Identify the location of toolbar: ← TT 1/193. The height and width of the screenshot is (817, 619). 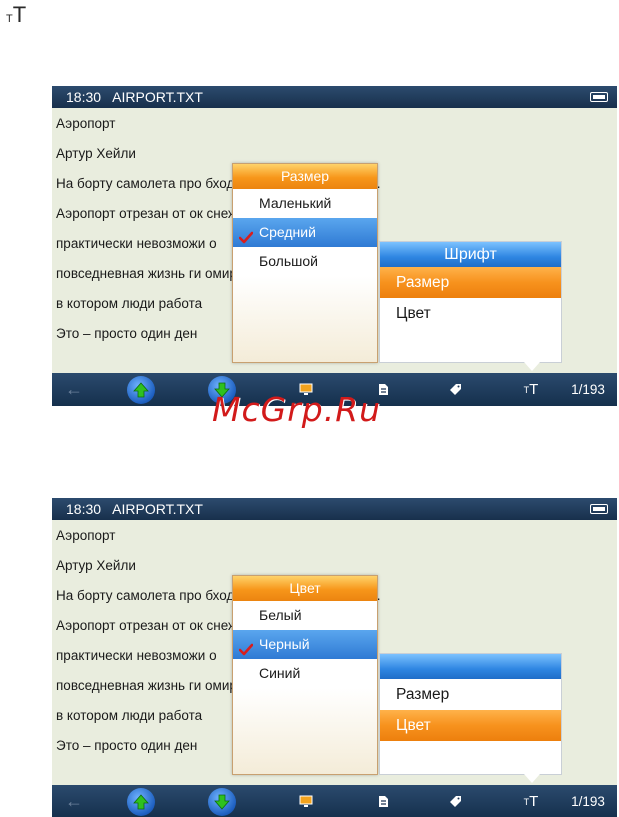
(334, 801).